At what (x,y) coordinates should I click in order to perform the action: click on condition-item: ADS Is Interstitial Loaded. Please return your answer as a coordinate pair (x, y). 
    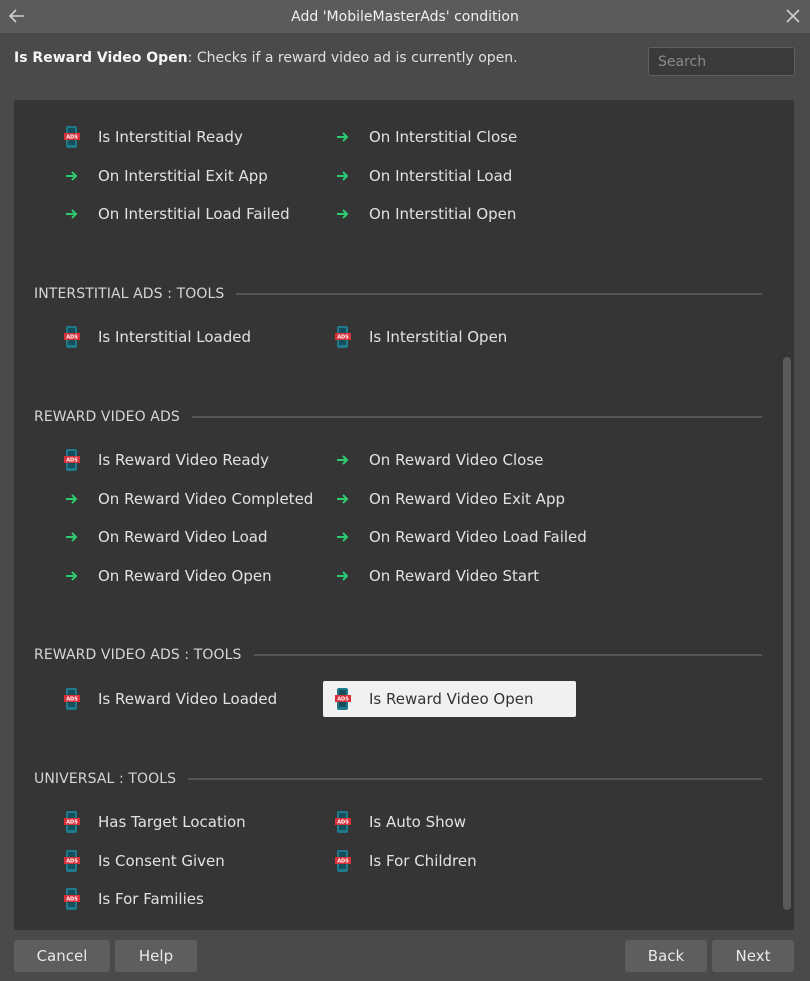
    Looking at the image, I should click on (178, 337).